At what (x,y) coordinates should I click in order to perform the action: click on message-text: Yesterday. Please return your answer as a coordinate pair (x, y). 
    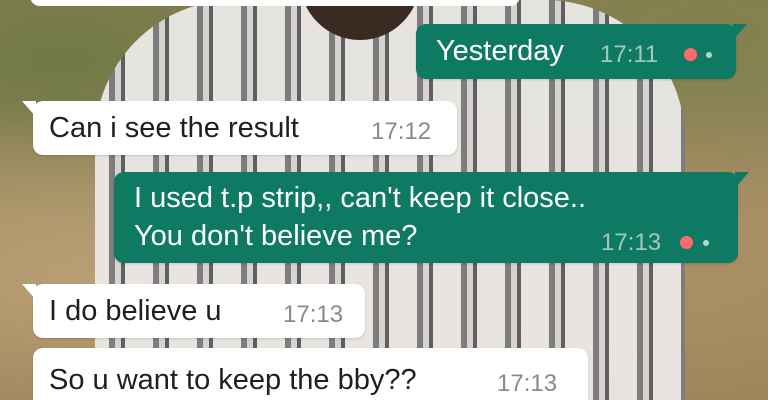
    Looking at the image, I should click on (500, 51).